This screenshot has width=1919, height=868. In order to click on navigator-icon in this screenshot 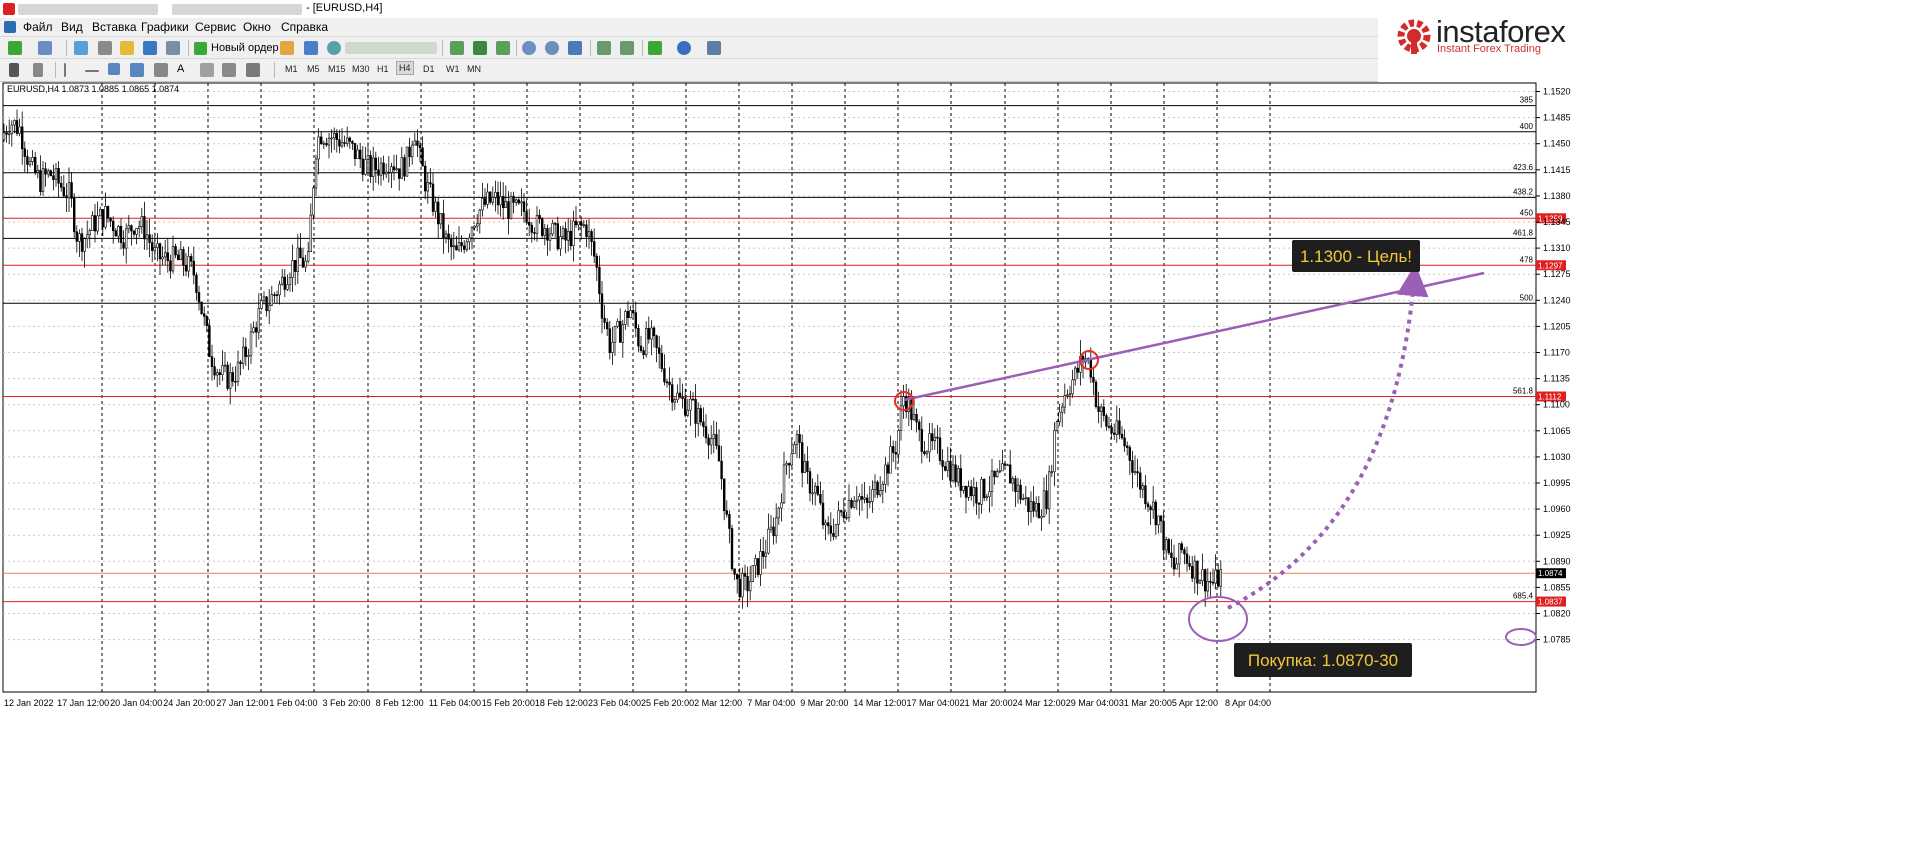, I will do `click(127, 48)`.